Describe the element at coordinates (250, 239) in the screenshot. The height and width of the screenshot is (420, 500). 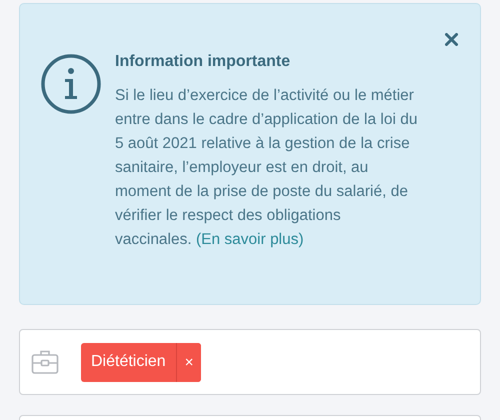
I see `learn-more-link: (En savoir plus)` at that location.